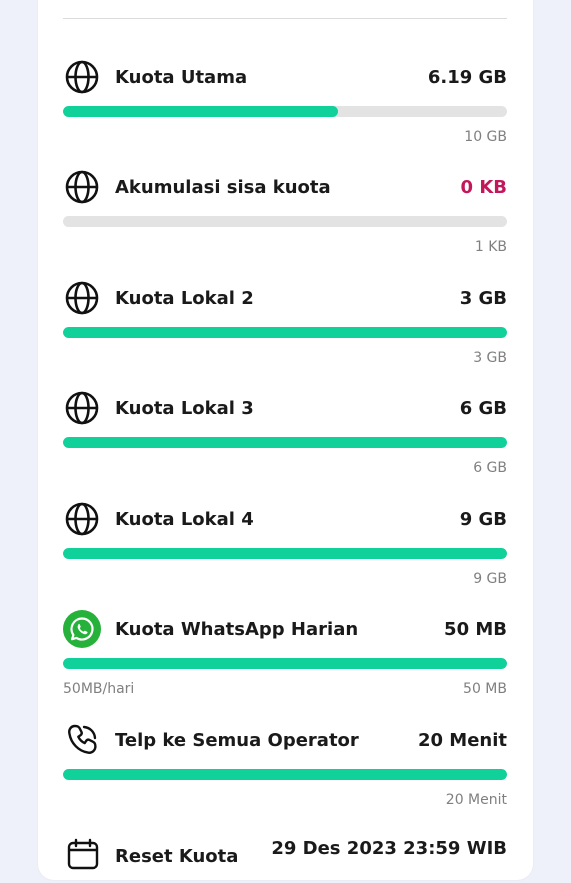  What do you see at coordinates (475, 629) in the screenshot?
I see `quota-value: 50 MB` at bounding box center [475, 629].